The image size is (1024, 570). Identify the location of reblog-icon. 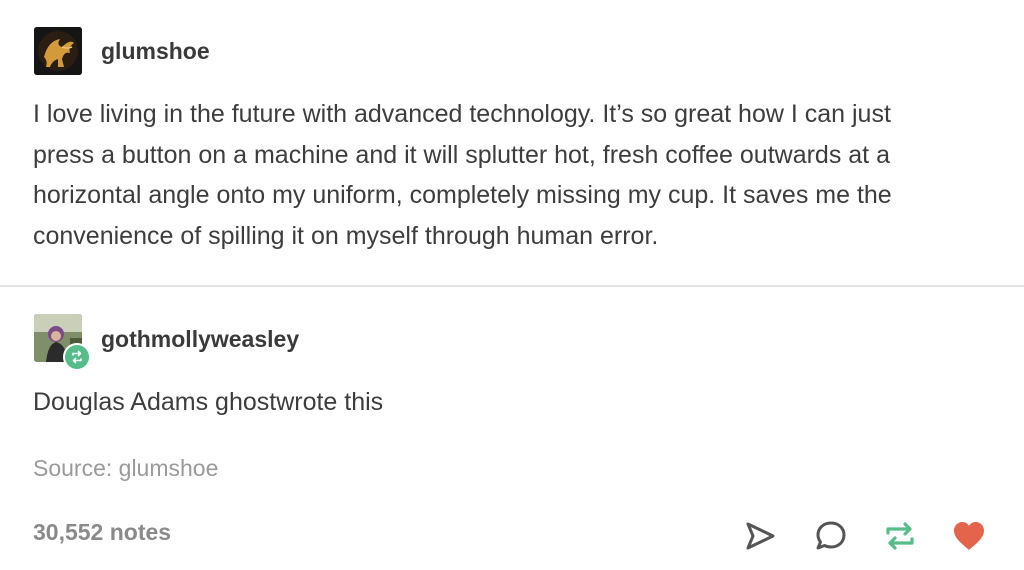
(900, 536).